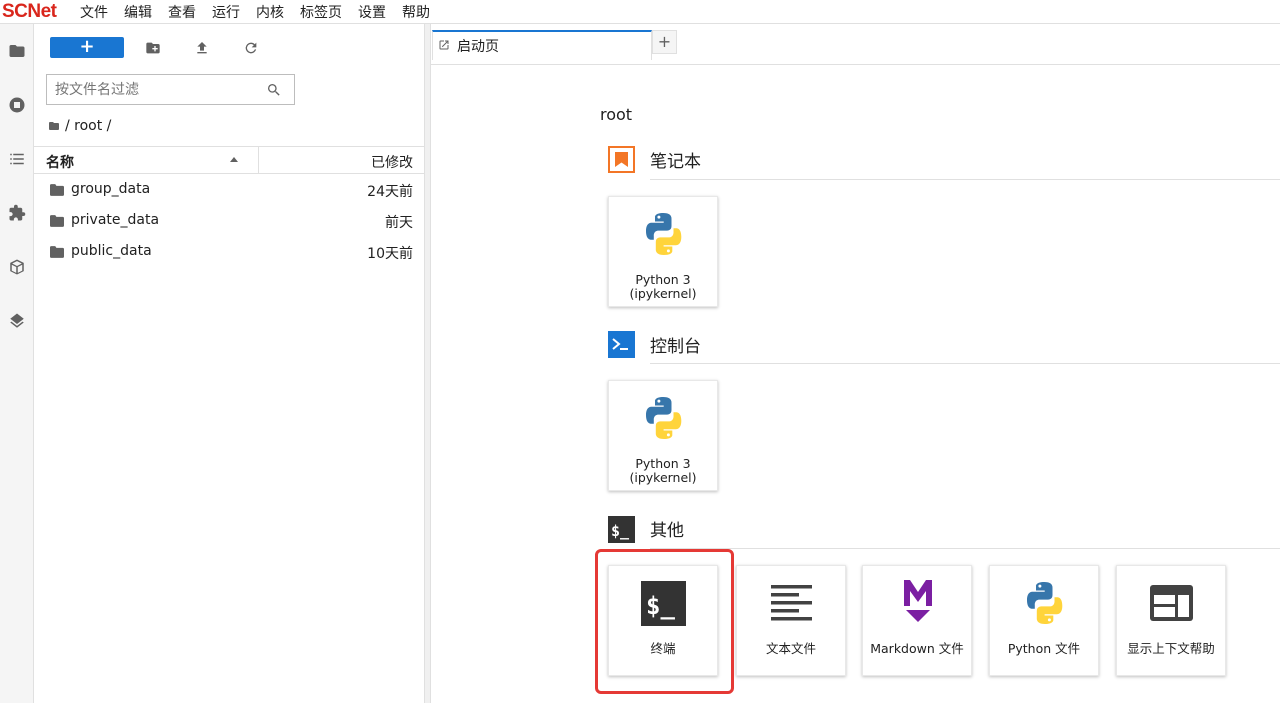  What do you see at coordinates (17, 159) in the screenshot?
I see `toc-icon` at bounding box center [17, 159].